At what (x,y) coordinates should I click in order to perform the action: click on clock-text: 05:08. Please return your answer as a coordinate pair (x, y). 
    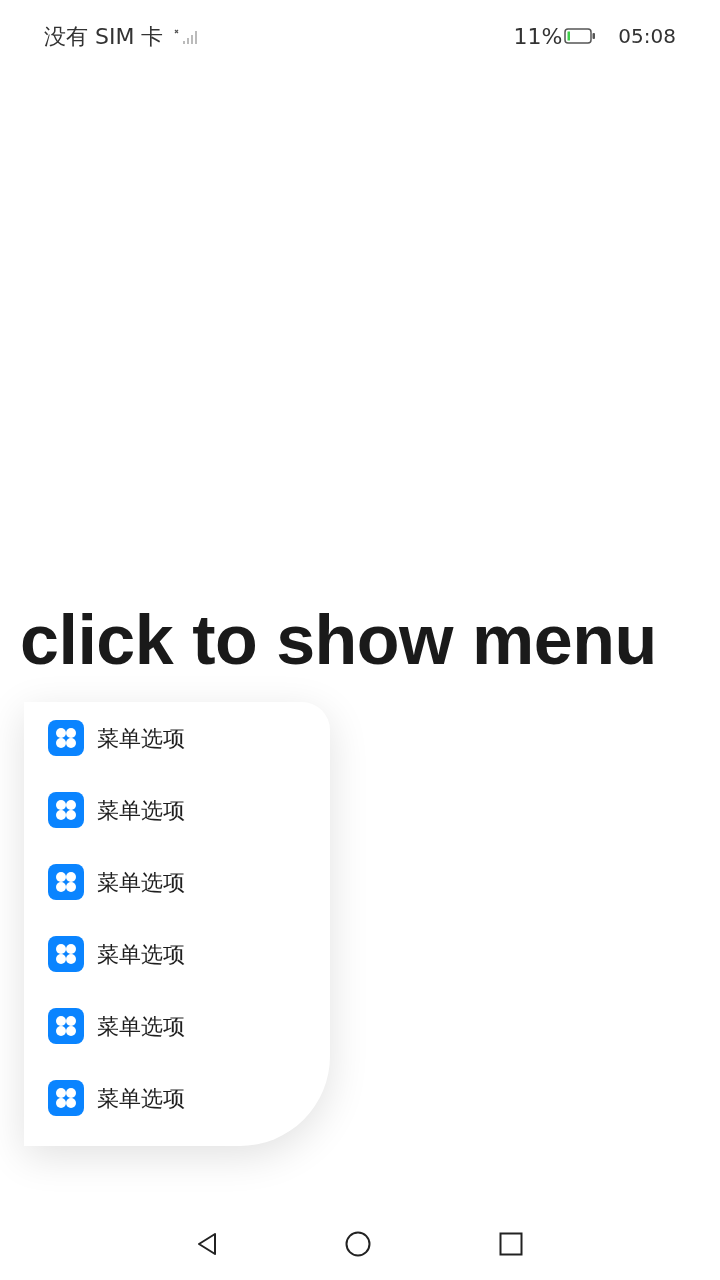
    Looking at the image, I should click on (647, 36).